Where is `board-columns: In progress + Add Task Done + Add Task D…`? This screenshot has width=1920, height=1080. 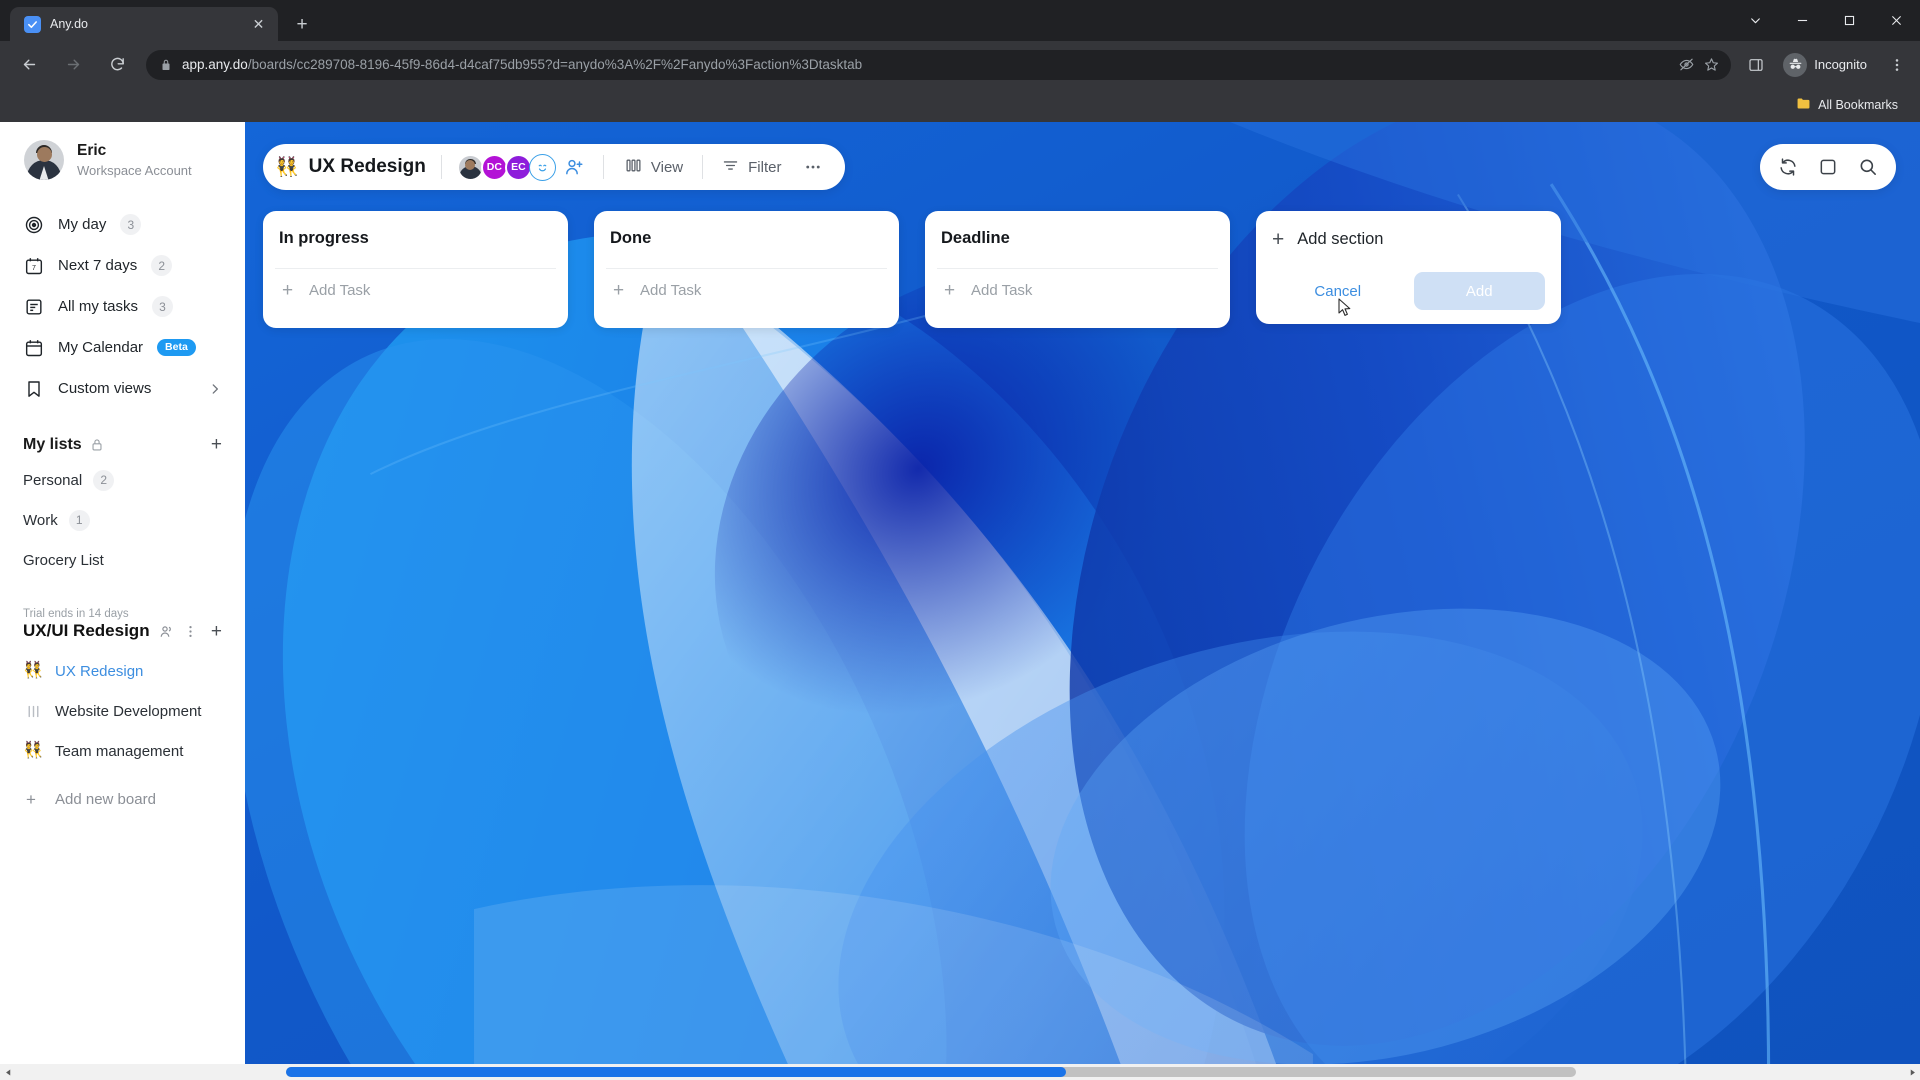
board-columns: In progress + Add Task Done + Add Task D… is located at coordinates (1091, 269).